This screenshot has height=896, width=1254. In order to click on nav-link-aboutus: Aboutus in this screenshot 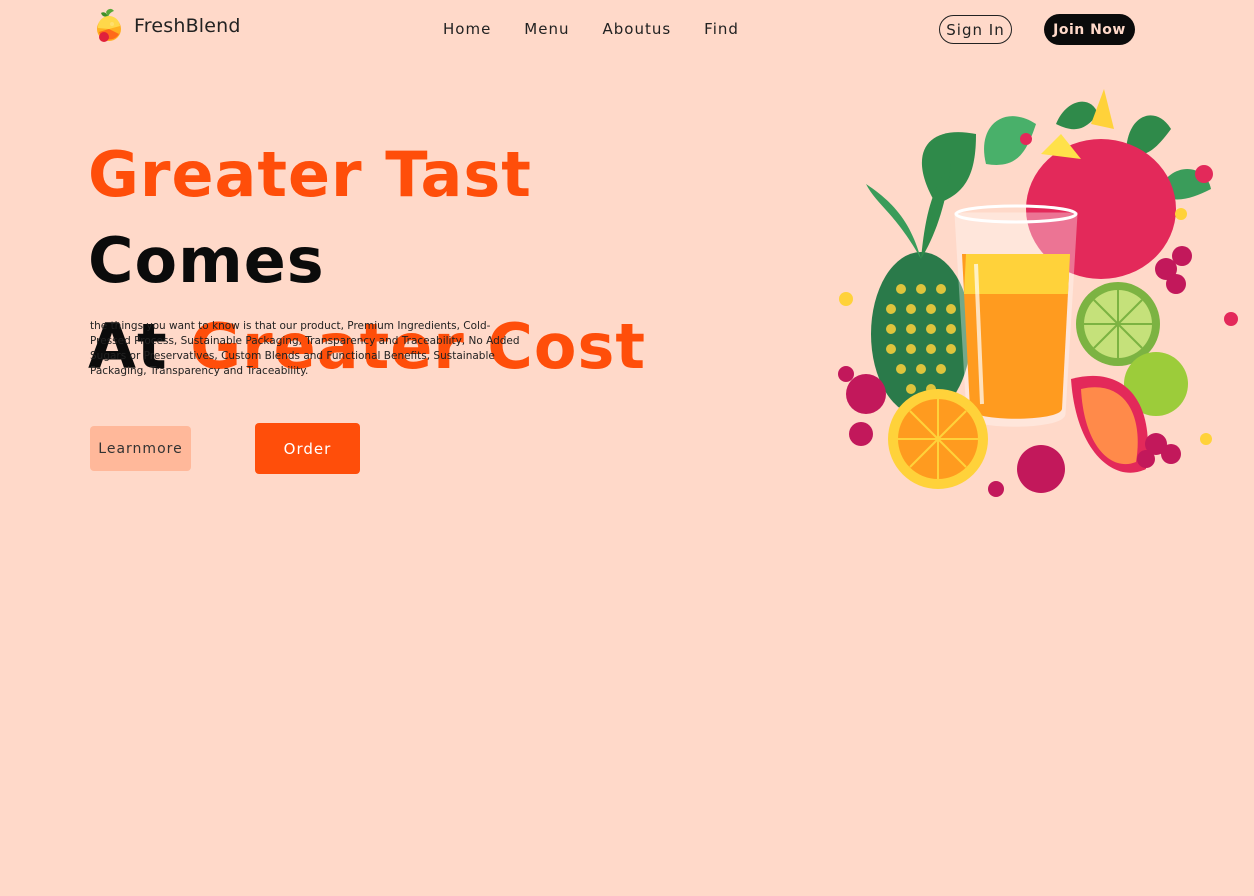, I will do `click(636, 29)`.